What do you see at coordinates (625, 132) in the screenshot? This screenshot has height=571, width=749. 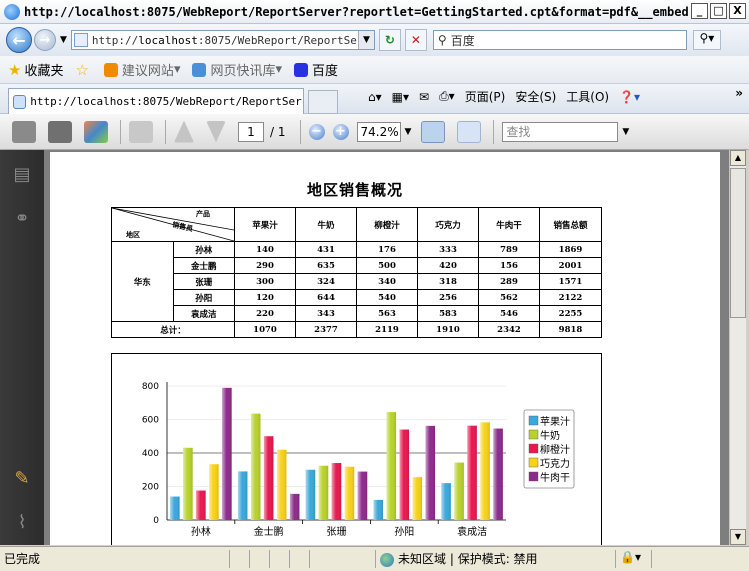 I see `find-dropdown-icon: ▼` at bounding box center [625, 132].